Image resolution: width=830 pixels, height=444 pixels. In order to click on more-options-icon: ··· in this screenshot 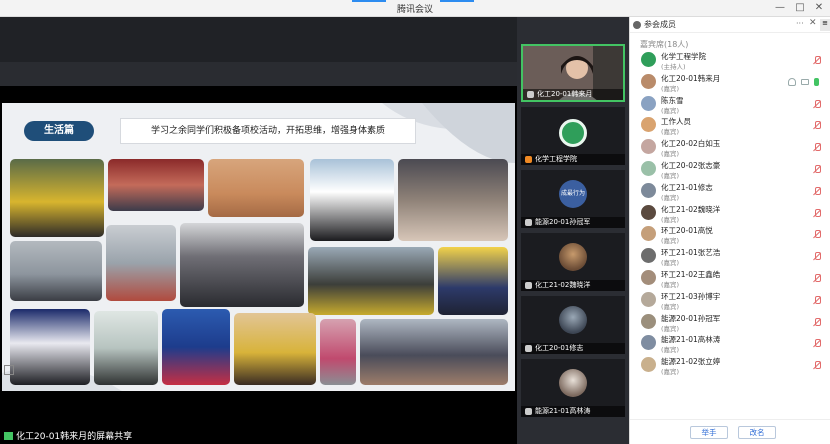, I will do `click(800, 23)`.